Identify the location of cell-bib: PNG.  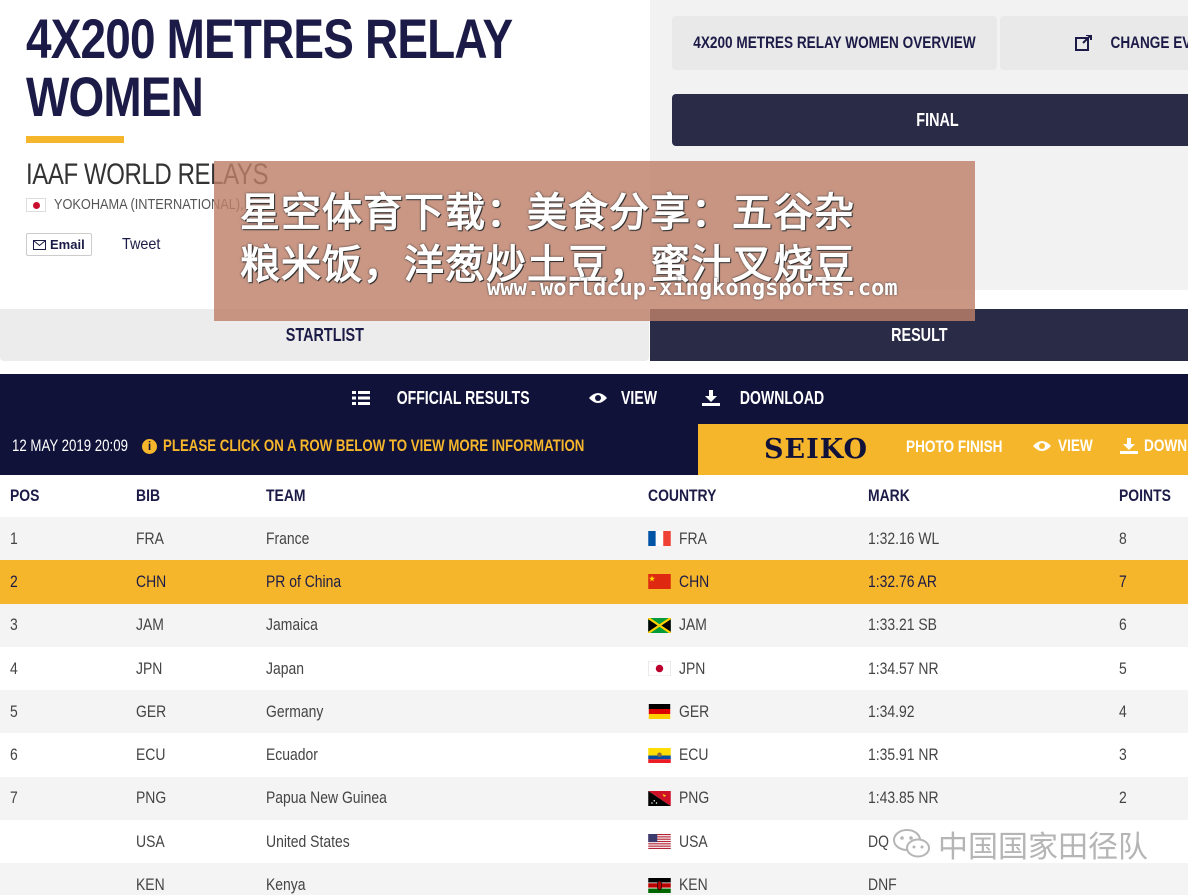
(151, 798).